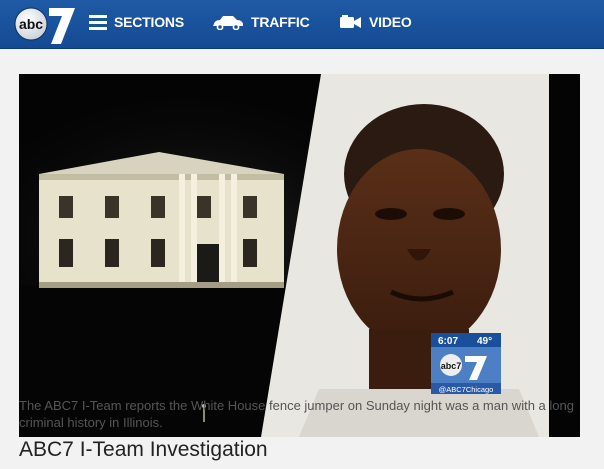 The width and height of the screenshot is (604, 469). I want to click on bug-time: 6:07, so click(448, 341).